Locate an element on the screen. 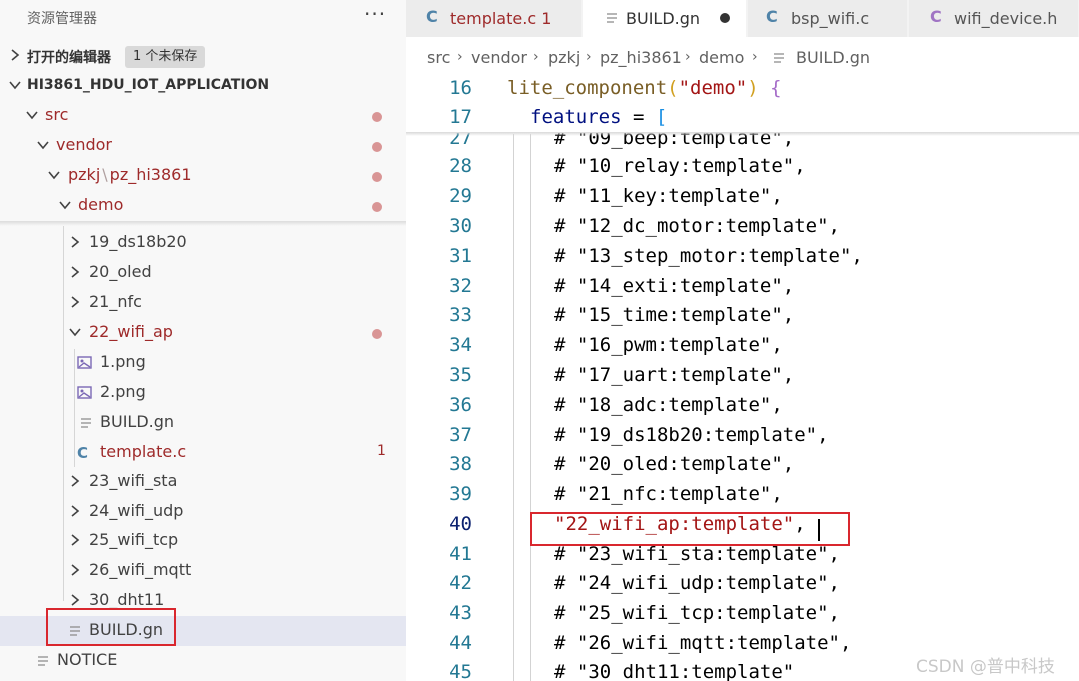 The image size is (1079, 681). code-line: 32 # "14_exti:template", is located at coordinates (742, 287).